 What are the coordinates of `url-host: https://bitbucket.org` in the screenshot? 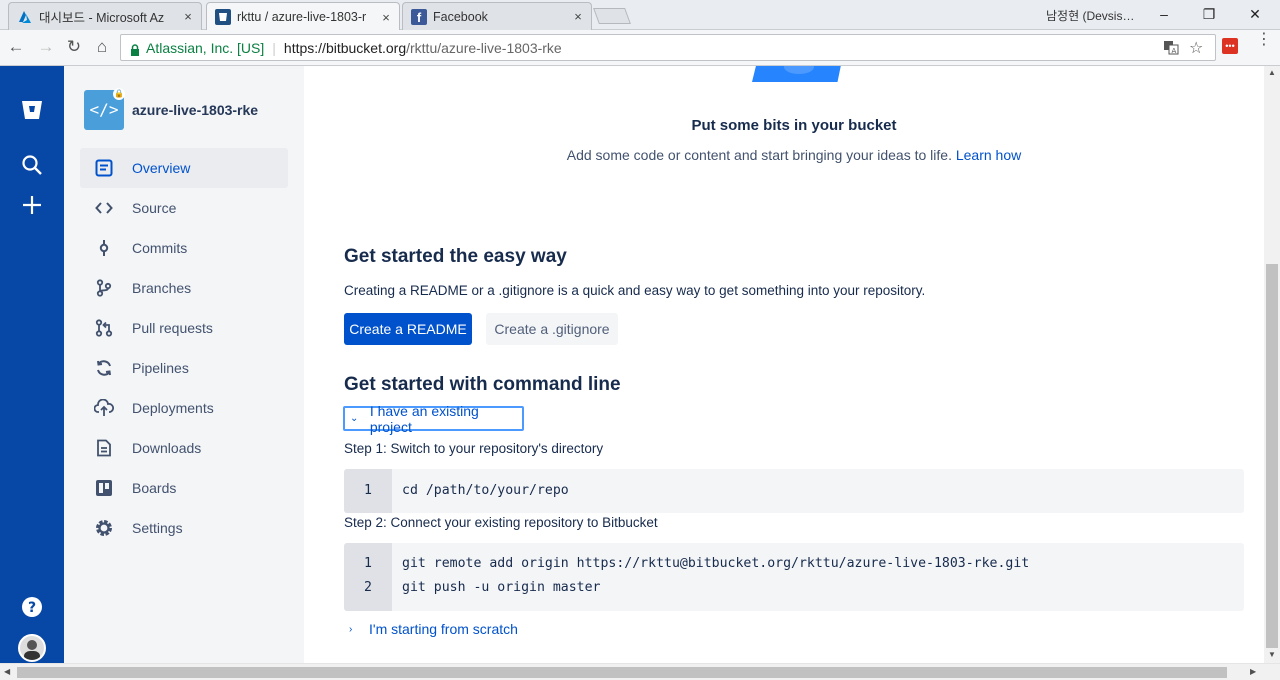 It's located at (345, 47).